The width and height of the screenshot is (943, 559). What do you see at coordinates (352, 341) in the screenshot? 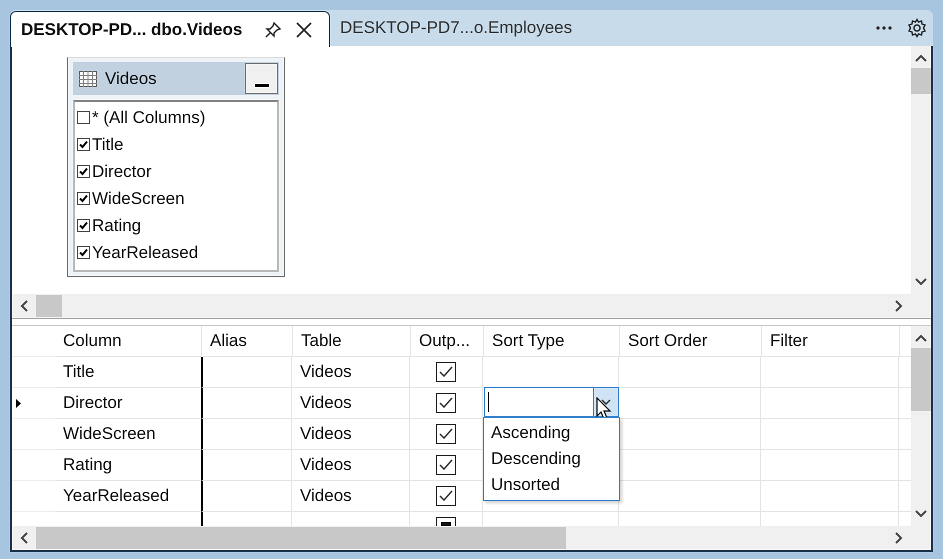
I see `column-header: Table` at bounding box center [352, 341].